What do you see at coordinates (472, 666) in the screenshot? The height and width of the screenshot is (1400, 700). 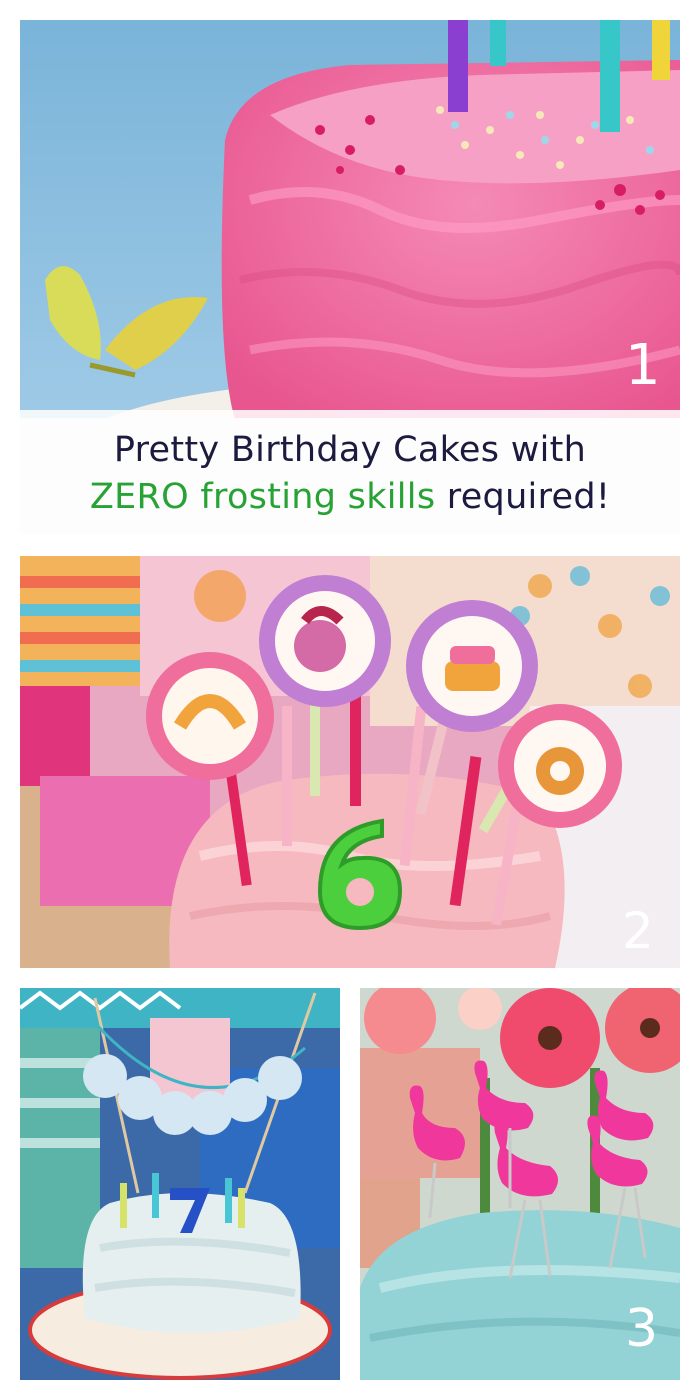 I see `topper-birthday-cake` at bounding box center [472, 666].